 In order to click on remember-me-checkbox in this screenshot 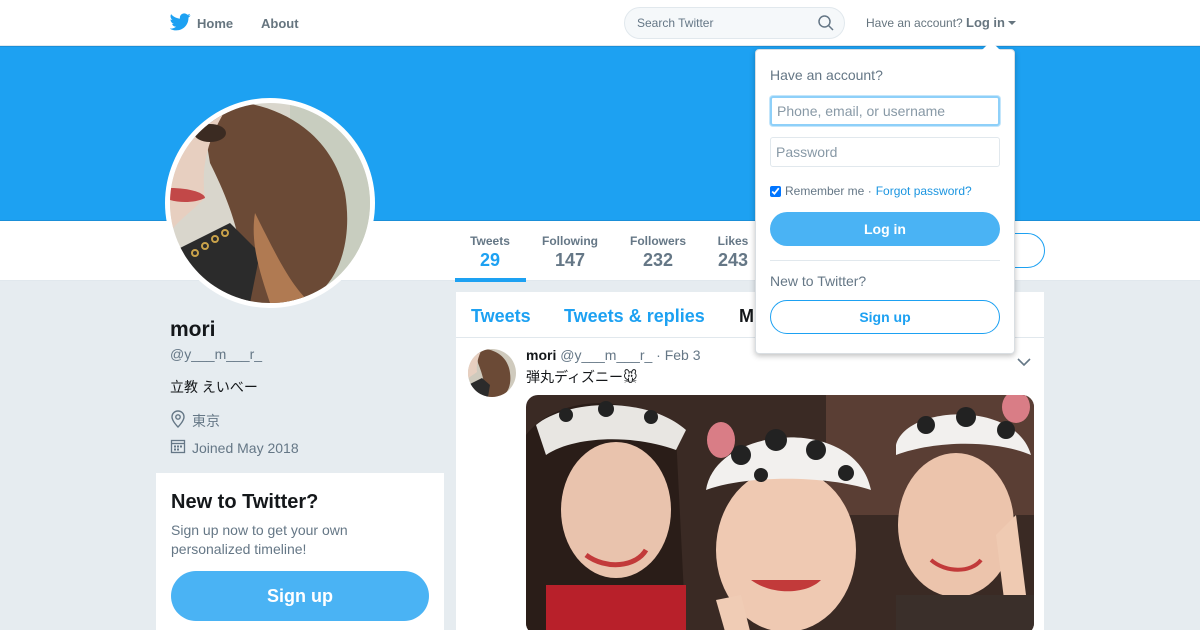, I will do `click(775, 191)`.